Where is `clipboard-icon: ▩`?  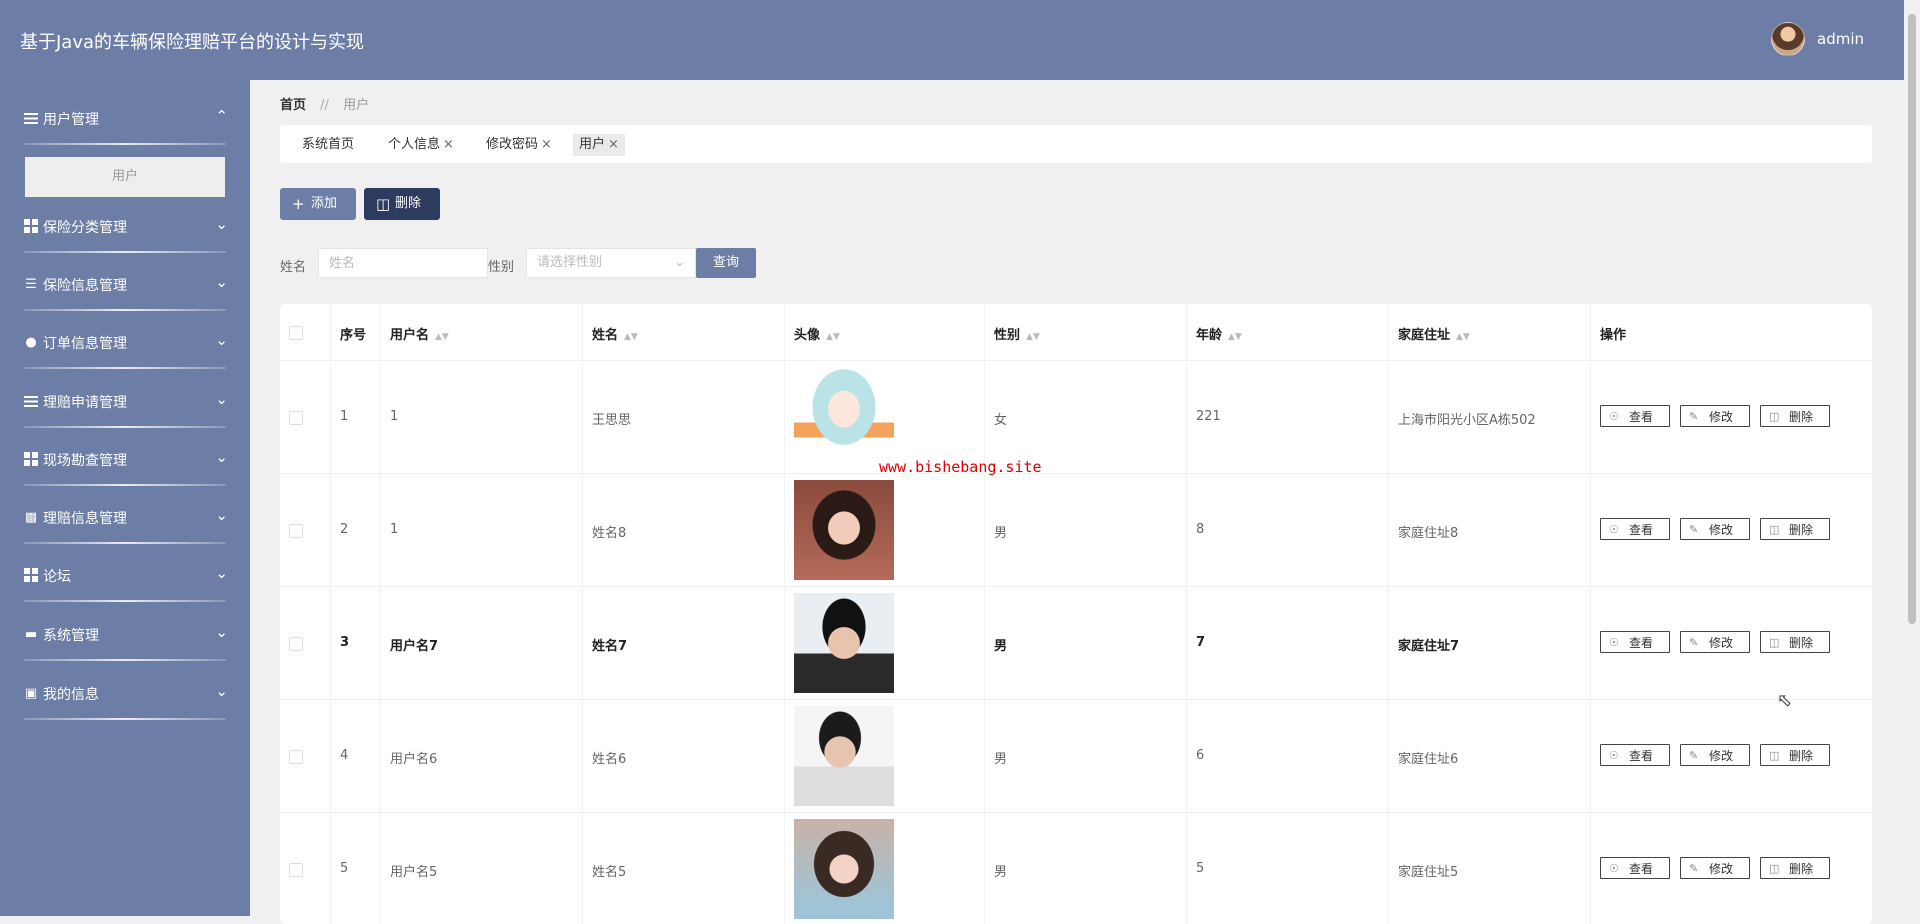 clipboard-icon: ▩ is located at coordinates (31, 517).